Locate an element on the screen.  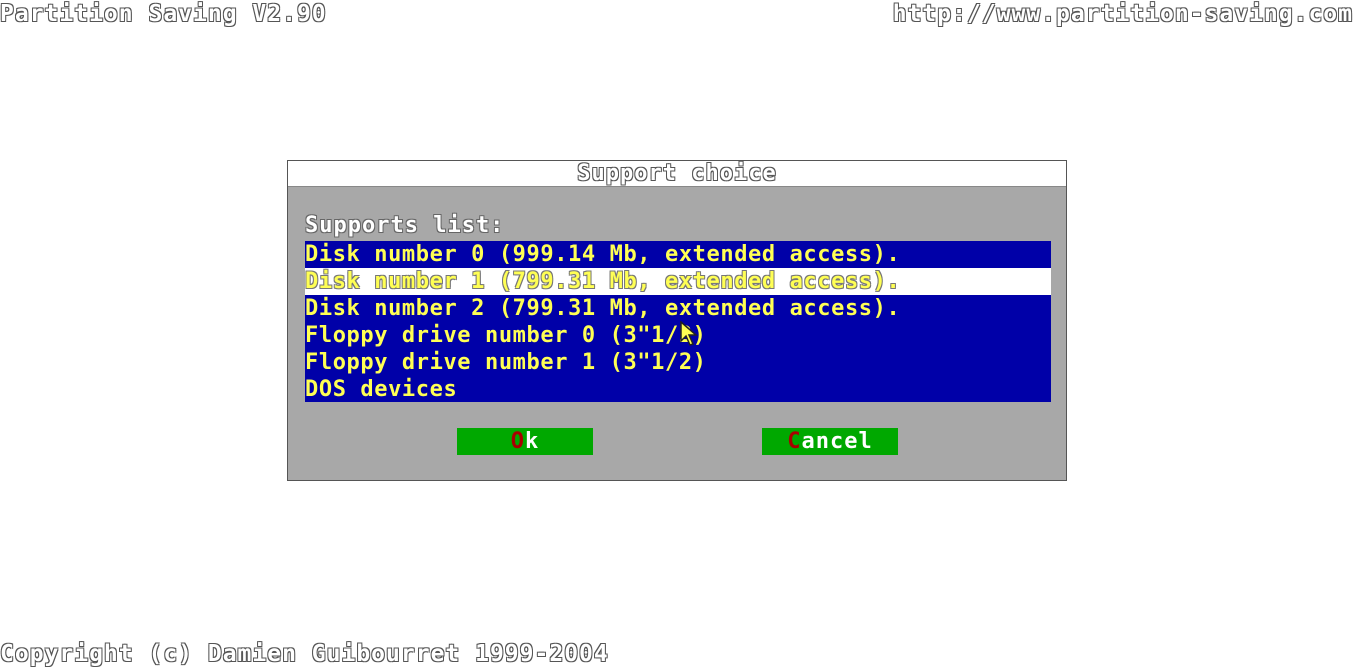
list-item-floppy-0: Floppy drive number 0 (3"1/2) is located at coordinates (678, 335).